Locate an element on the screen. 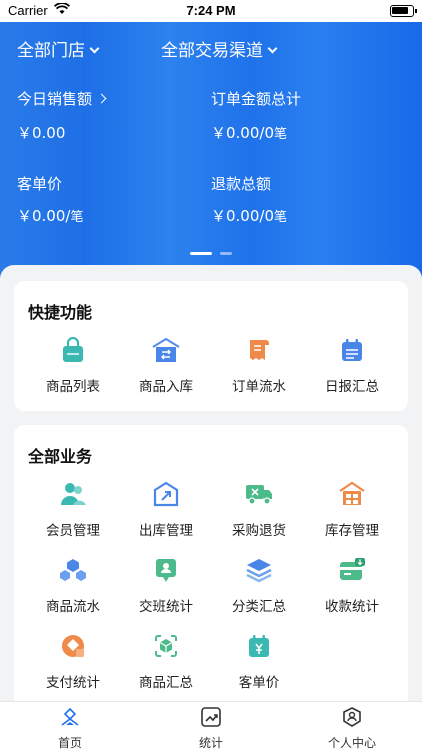  quick-item-label: 商品入库 is located at coordinates (166, 387).